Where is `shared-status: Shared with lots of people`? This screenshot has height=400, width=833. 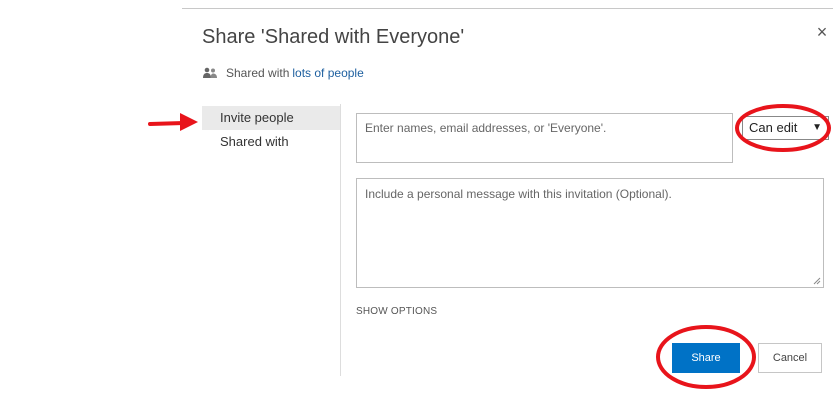
shared-status: Shared with lots of people is located at coordinates (283, 73).